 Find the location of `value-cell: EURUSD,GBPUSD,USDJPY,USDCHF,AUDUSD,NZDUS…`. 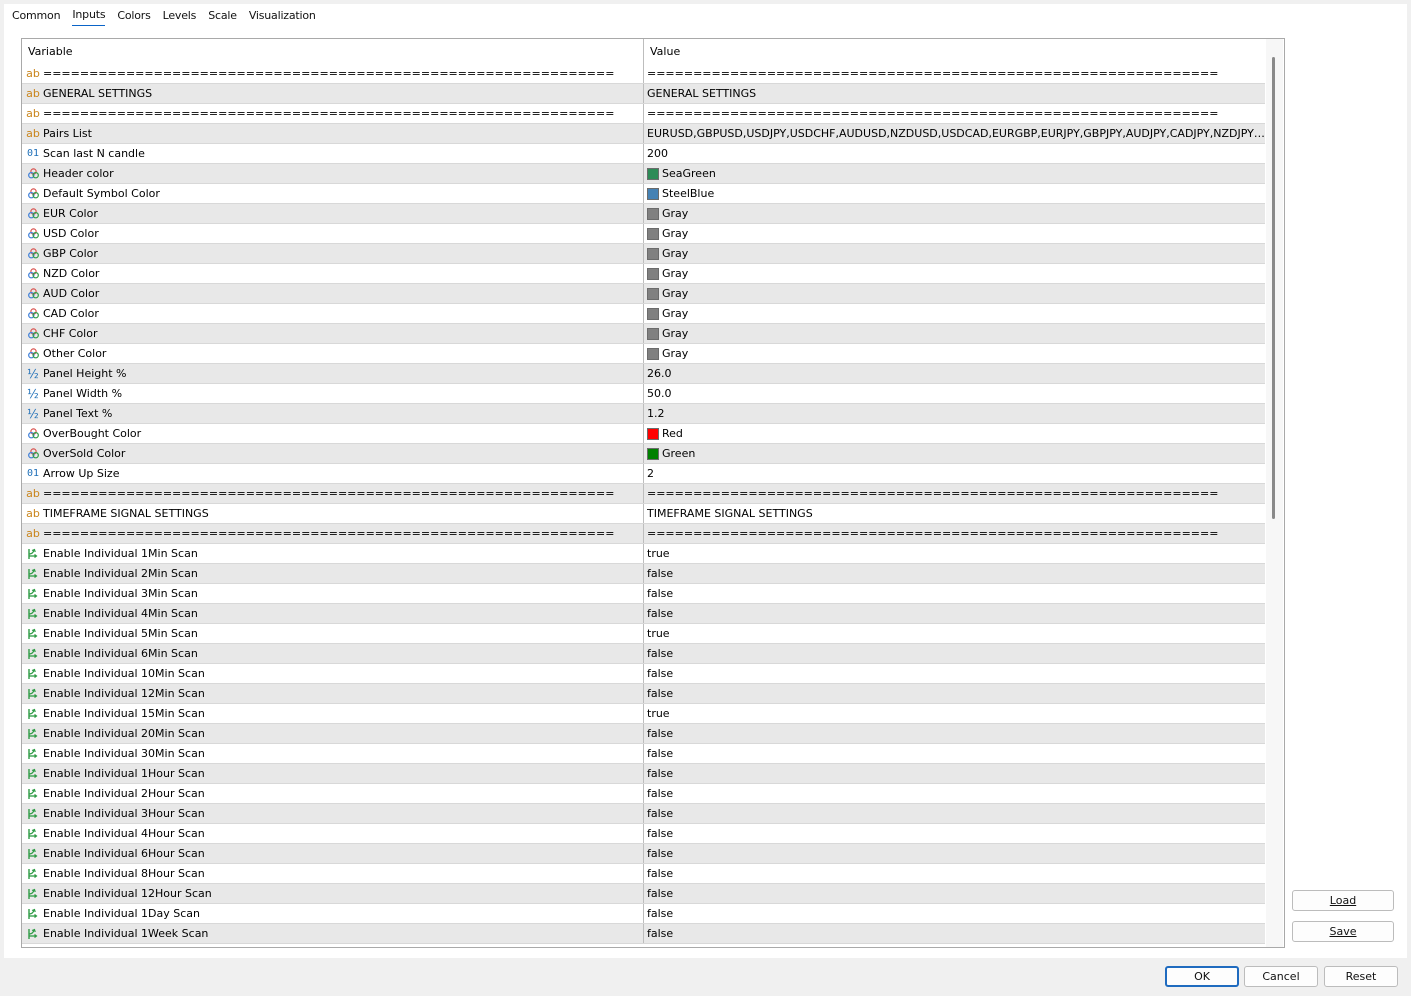

value-cell: EURUSD,GBPUSD,USDJPY,USDCHF,AUDUSD,NZDUS… is located at coordinates (954, 133).